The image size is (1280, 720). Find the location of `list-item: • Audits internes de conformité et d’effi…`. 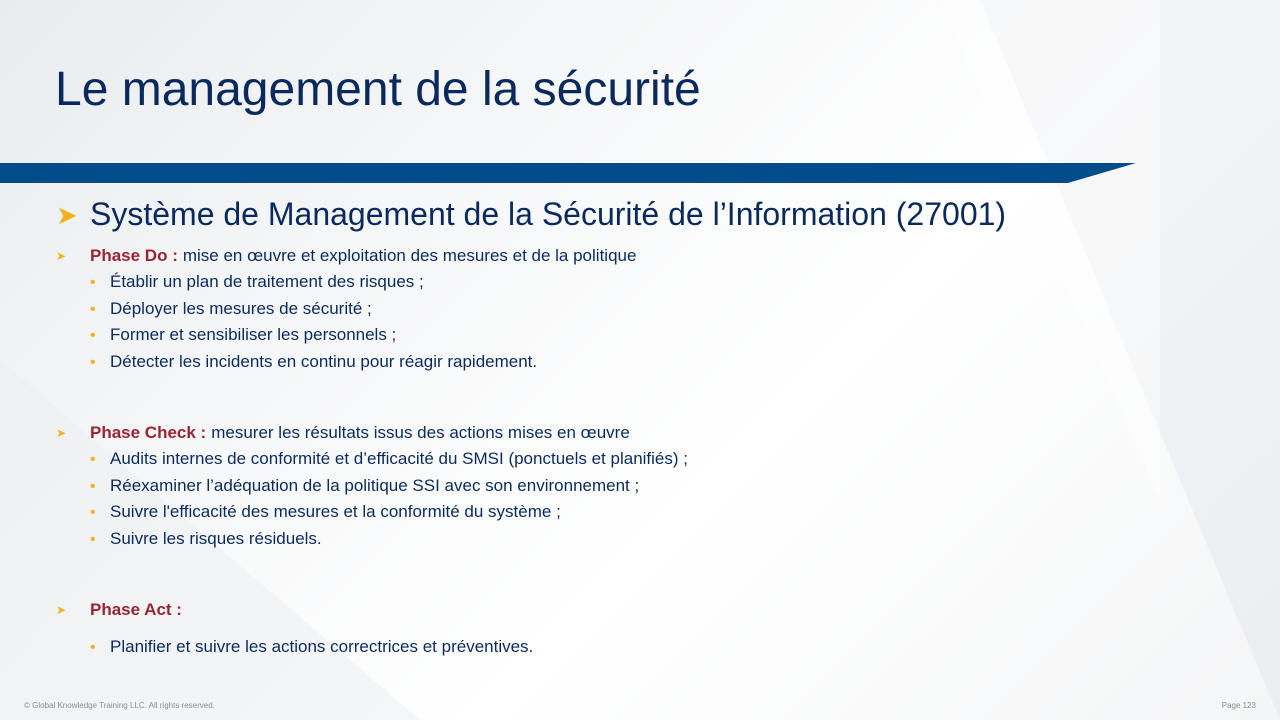

list-item: • Audits internes de conformité et d’effi… is located at coordinates (389, 462).